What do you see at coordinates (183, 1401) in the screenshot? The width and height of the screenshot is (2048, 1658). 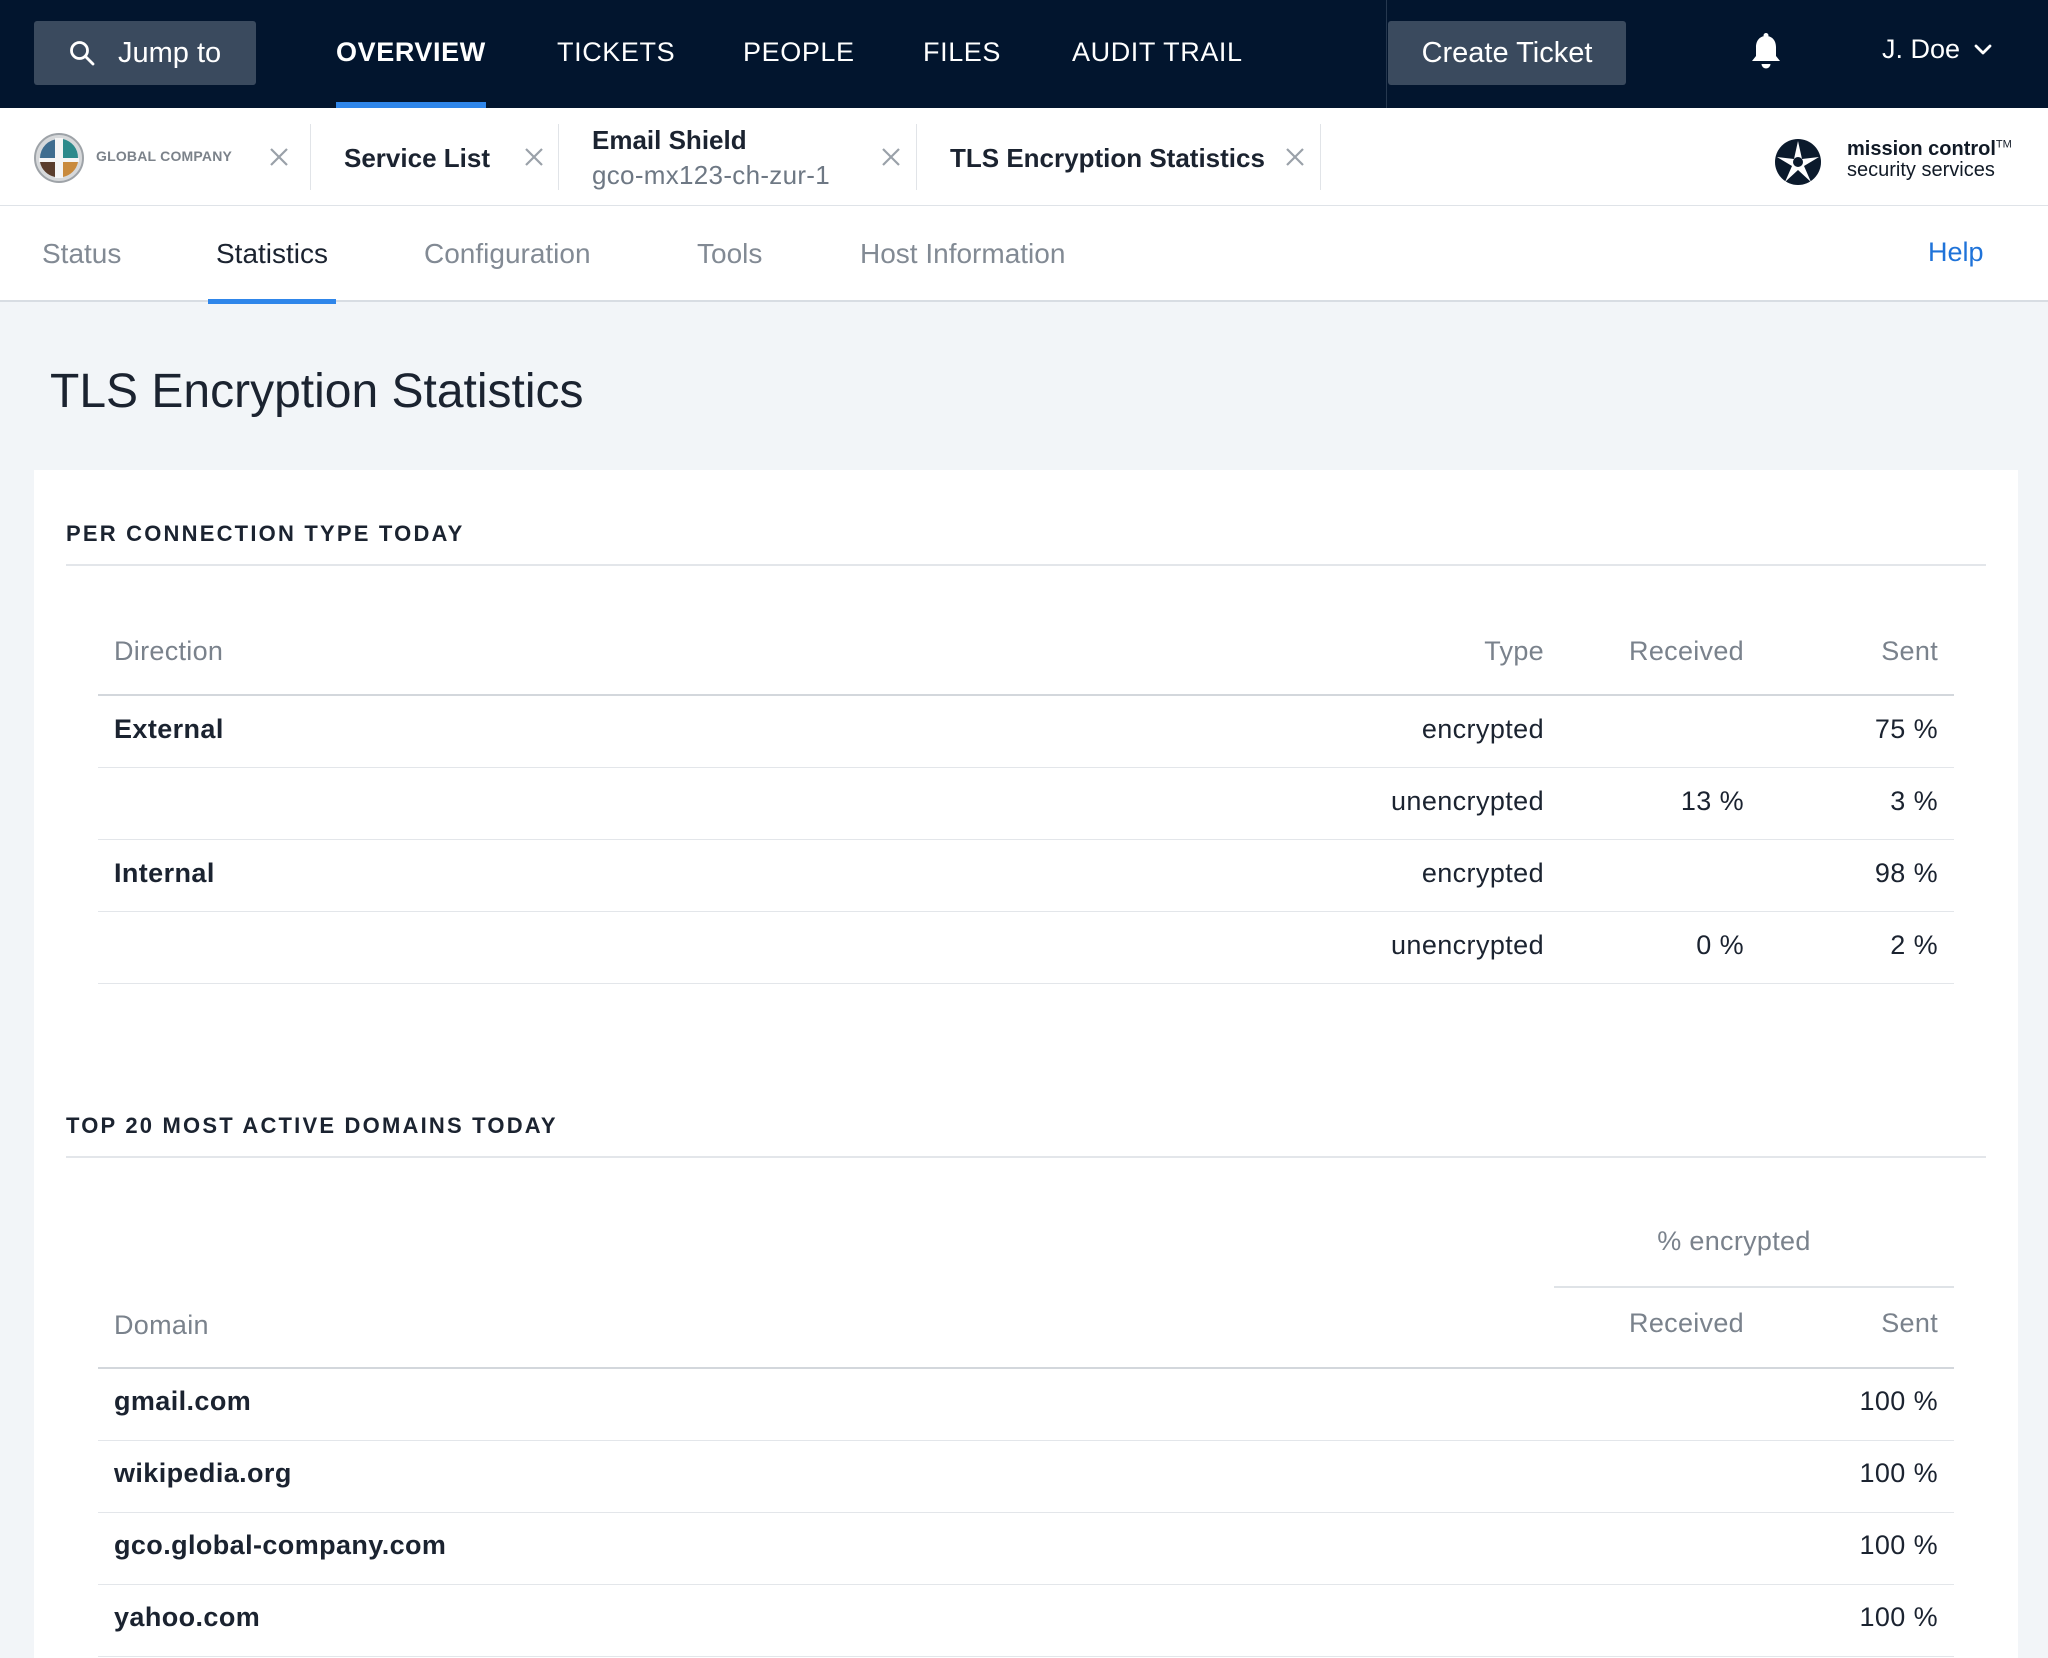 I see `domain-name: gmail.com` at bounding box center [183, 1401].